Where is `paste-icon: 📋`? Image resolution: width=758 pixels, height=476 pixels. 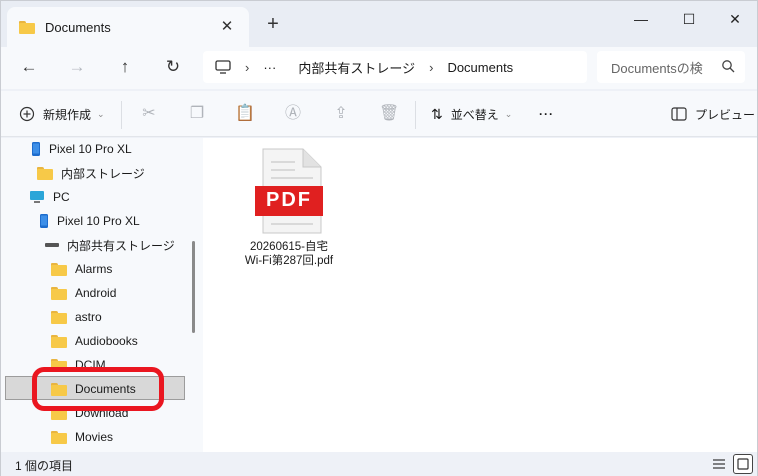
paste-icon: 📋 is located at coordinates (245, 114).